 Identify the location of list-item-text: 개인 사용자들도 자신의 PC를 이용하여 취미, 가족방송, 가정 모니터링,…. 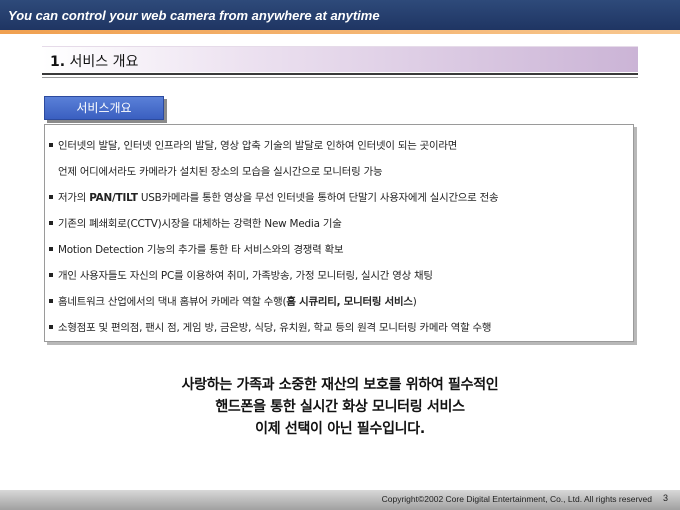
(245, 276).